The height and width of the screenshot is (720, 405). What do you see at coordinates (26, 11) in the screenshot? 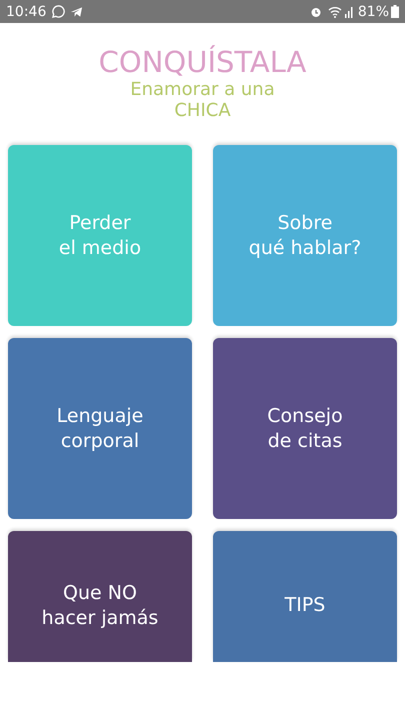
I see `clock-time: 10:46` at bounding box center [26, 11].